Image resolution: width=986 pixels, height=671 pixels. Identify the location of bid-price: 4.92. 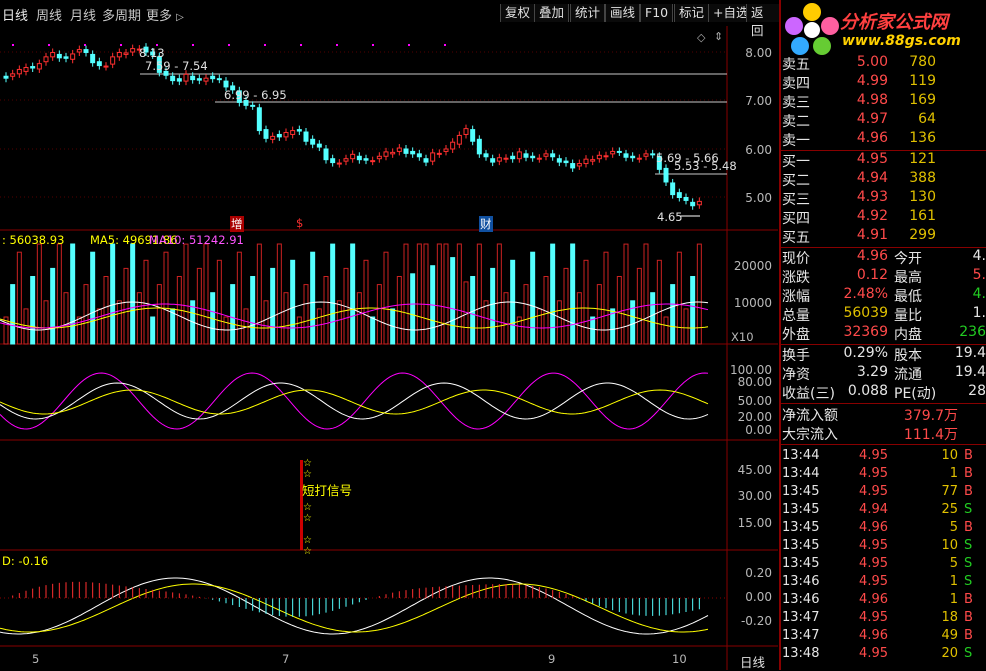
(872, 216).